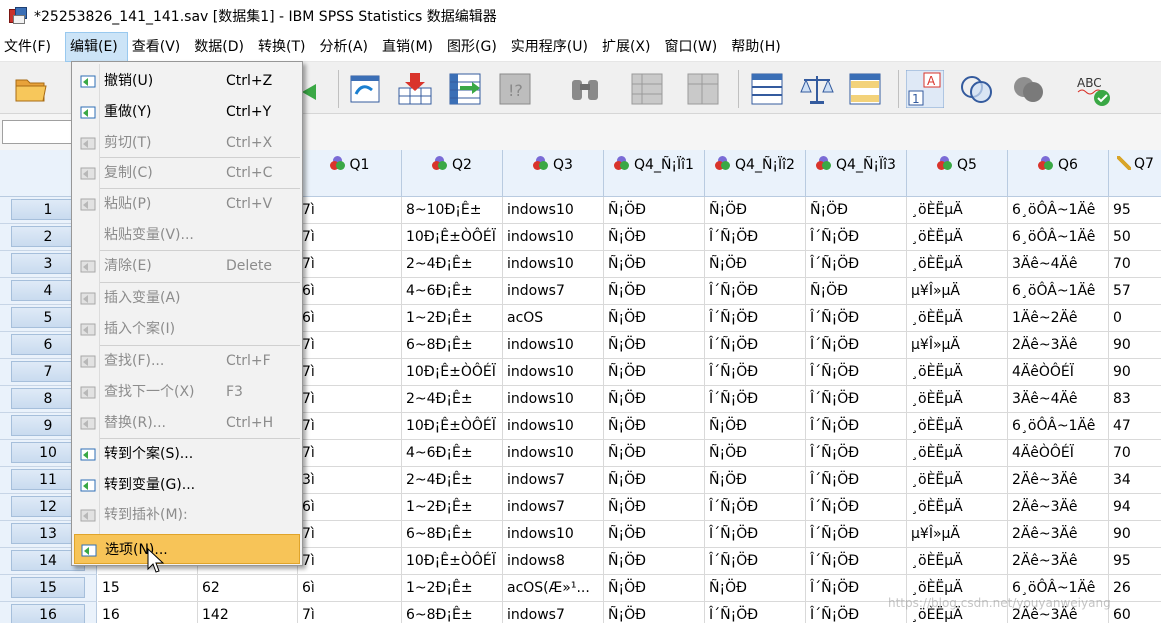  I want to click on edit-menu-item: 替换(R)... Ctrl+H, so click(187, 423).